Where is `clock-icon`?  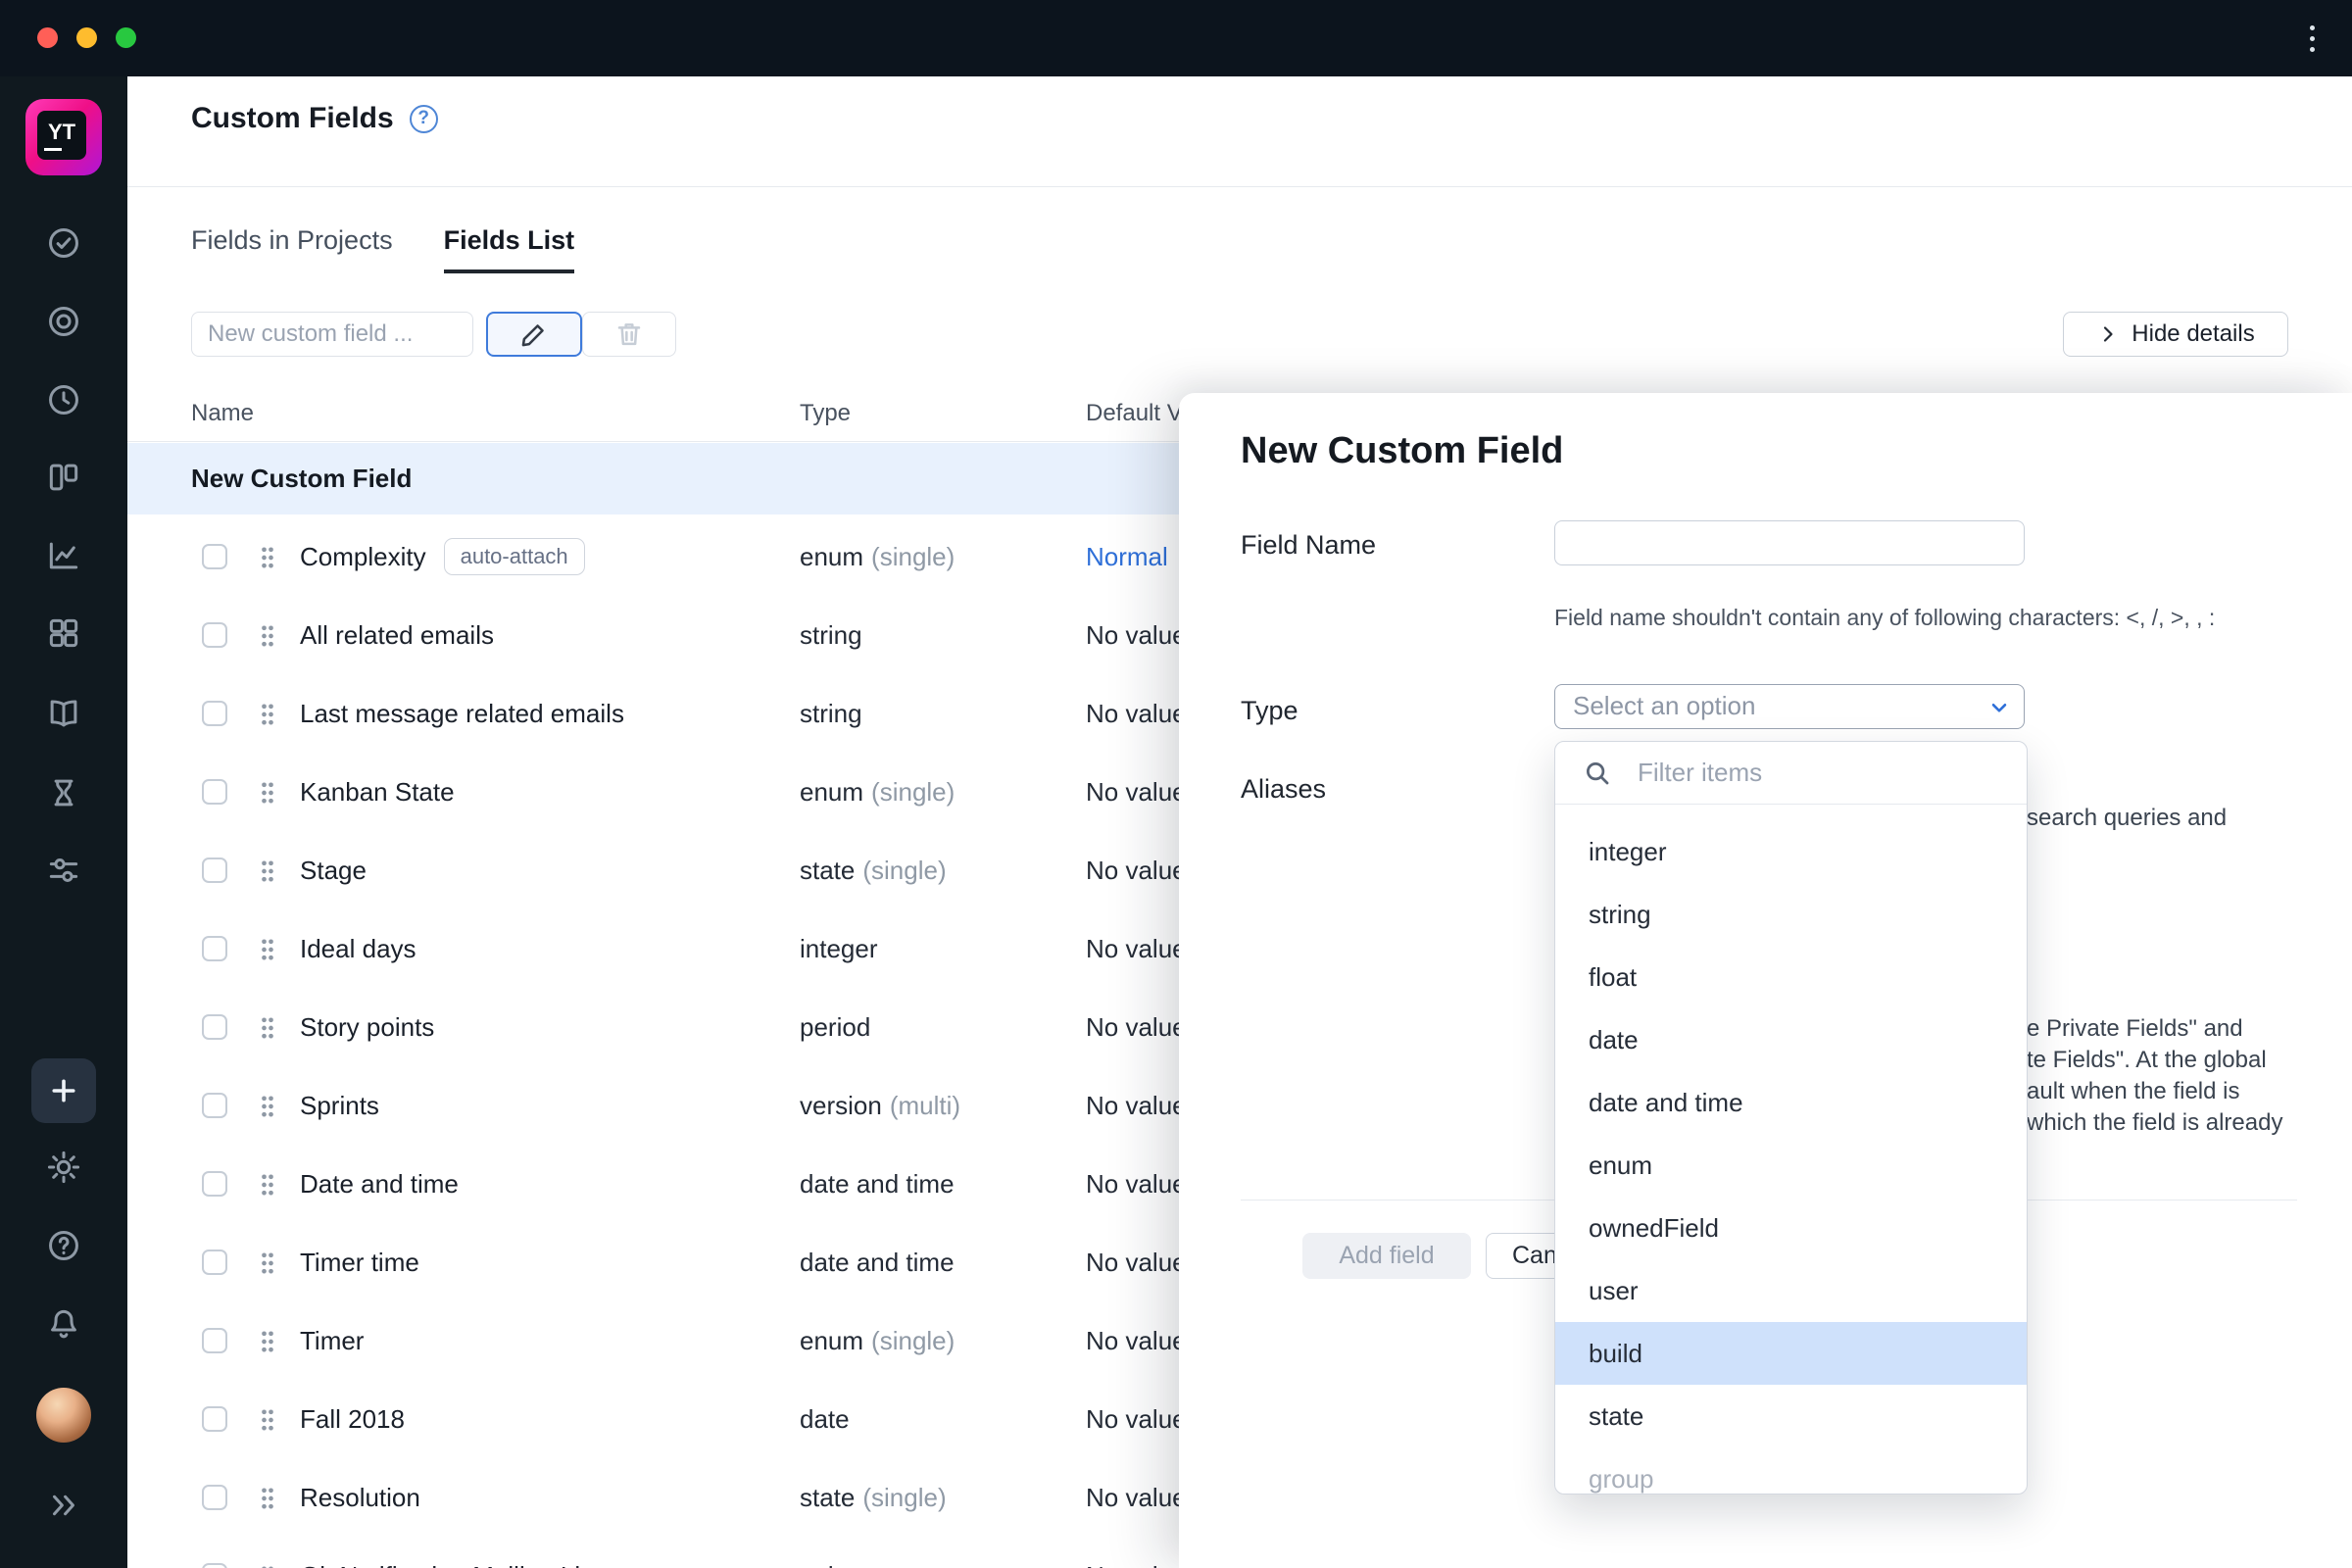 clock-icon is located at coordinates (63, 399).